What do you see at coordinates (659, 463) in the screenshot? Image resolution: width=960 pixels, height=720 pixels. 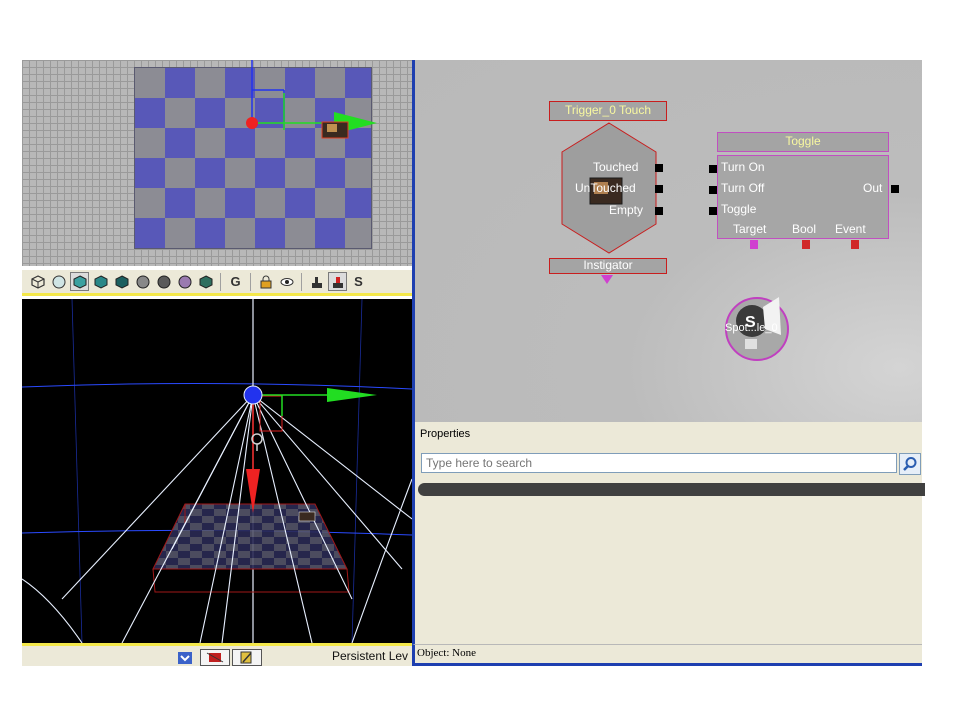 I see `properties-search-input` at bounding box center [659, 463].